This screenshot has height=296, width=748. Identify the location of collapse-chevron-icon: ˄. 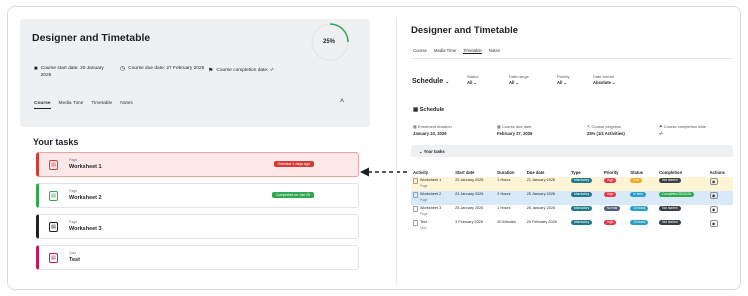
(342, 101).